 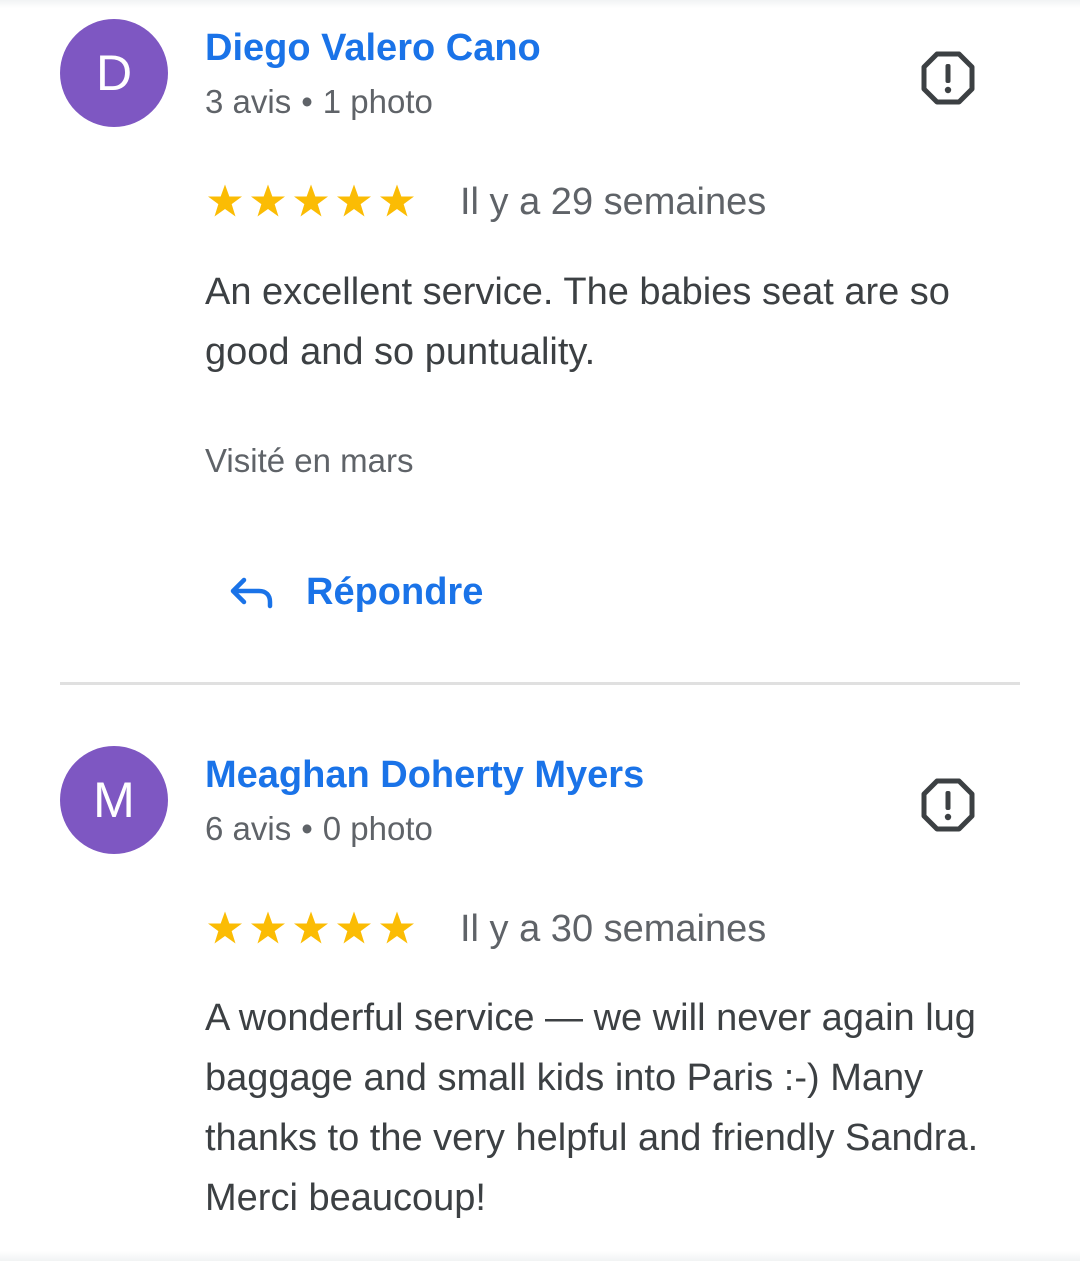 I want to click on rating-row: Il y a 30 semaines, so click(x=485, y=929).